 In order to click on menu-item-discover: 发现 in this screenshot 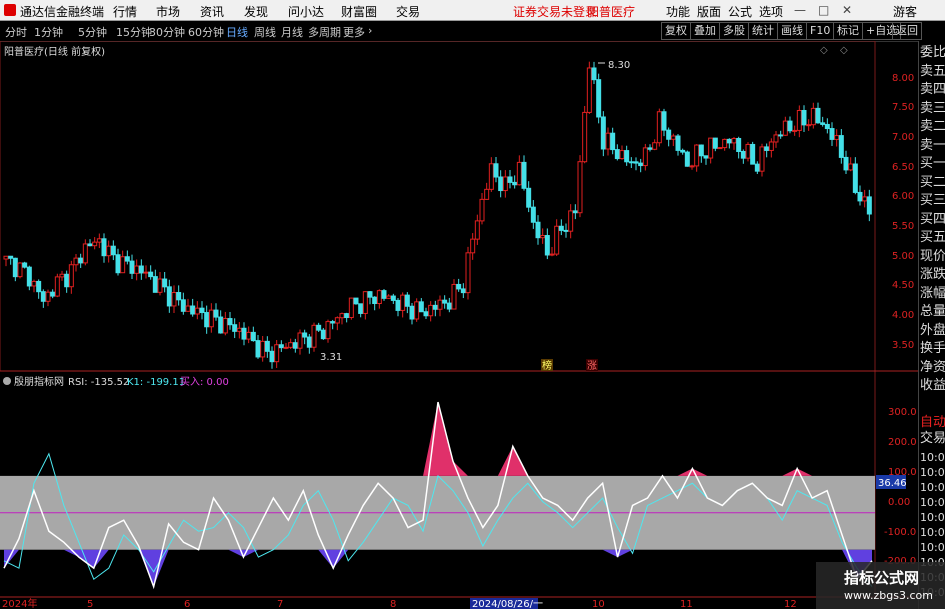, I will do `click(256, 11)`.